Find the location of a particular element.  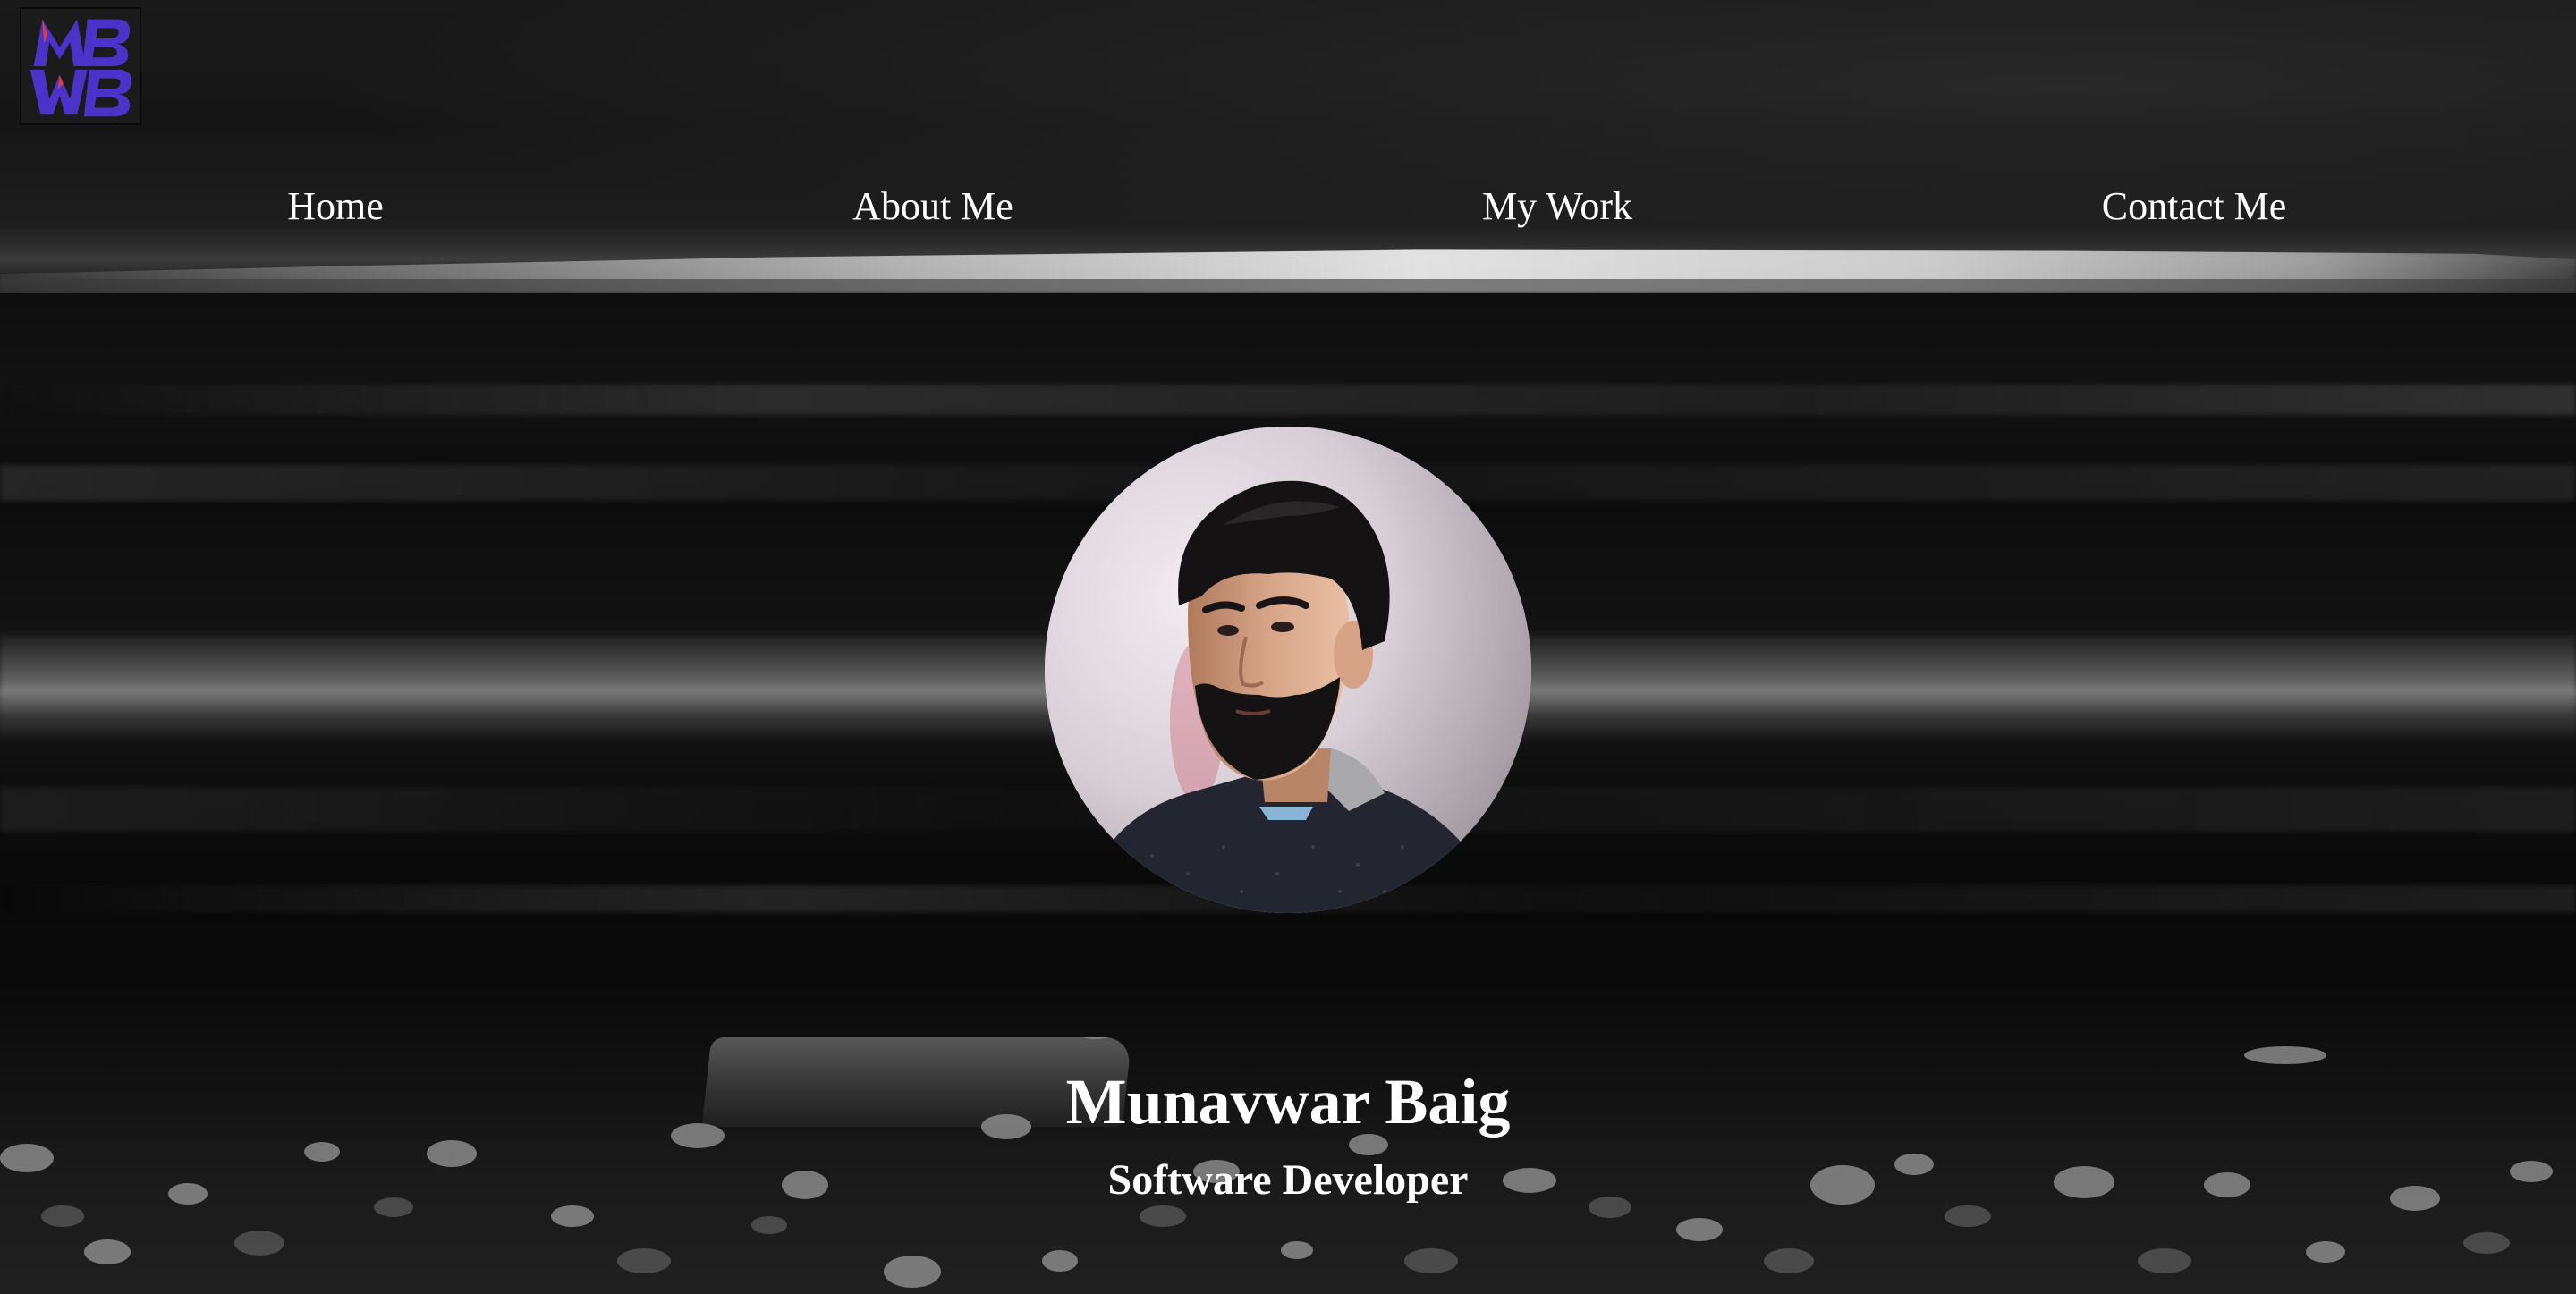

main-nav: Home About Me My Work Contact Me is located at coordinates (1288, 206).